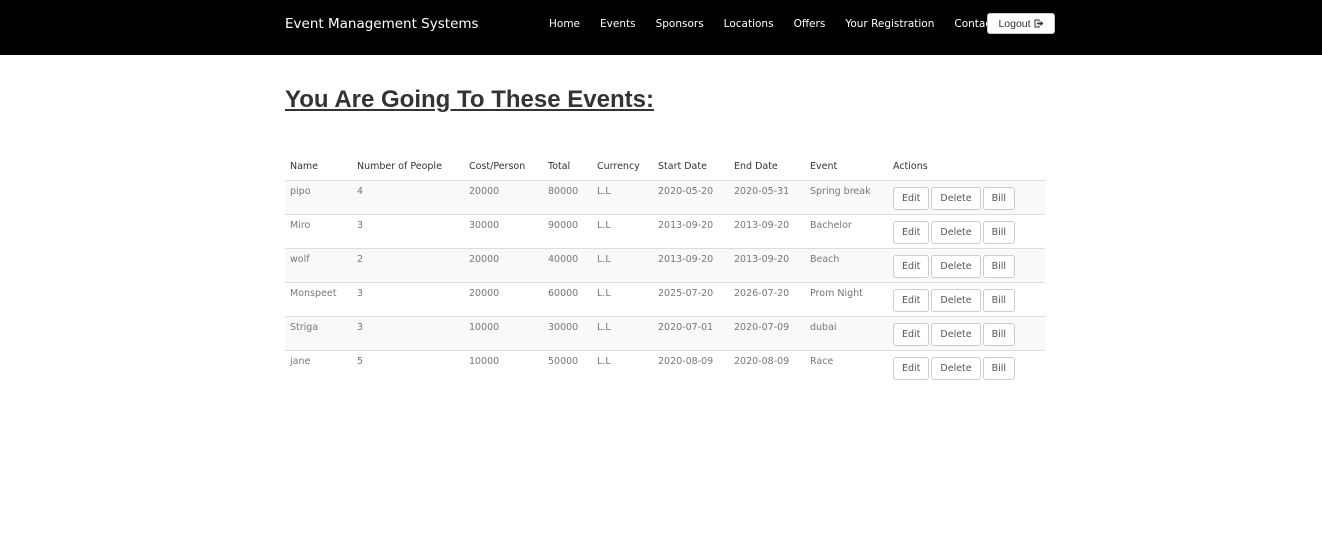 The image size is (1322, 560). I want to click on cell-event: dubai, so click(846, 332).